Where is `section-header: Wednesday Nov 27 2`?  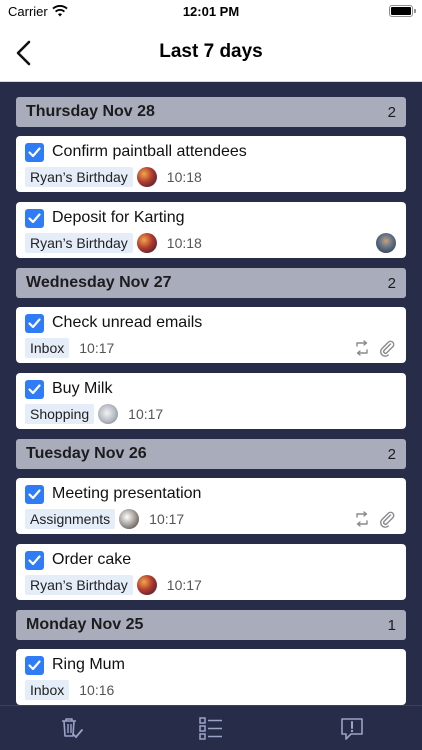
section-header: Wednesday Nov 27 2 is located at coordinates (211, 283).